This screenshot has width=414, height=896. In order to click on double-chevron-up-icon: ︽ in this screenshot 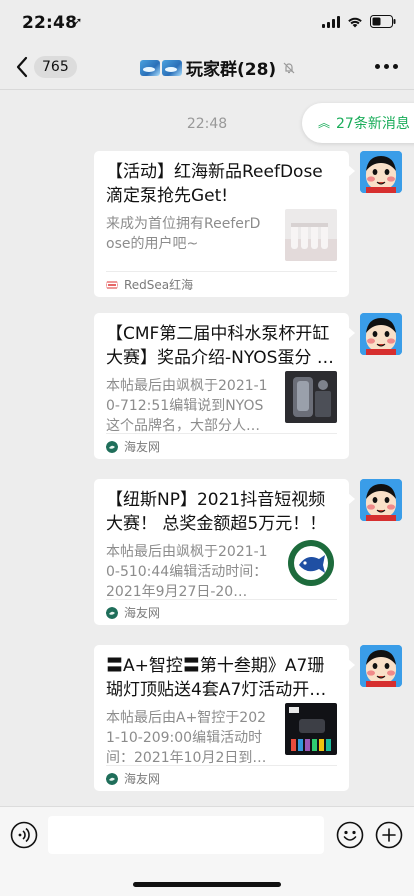, I will do `click(324, 123)`.